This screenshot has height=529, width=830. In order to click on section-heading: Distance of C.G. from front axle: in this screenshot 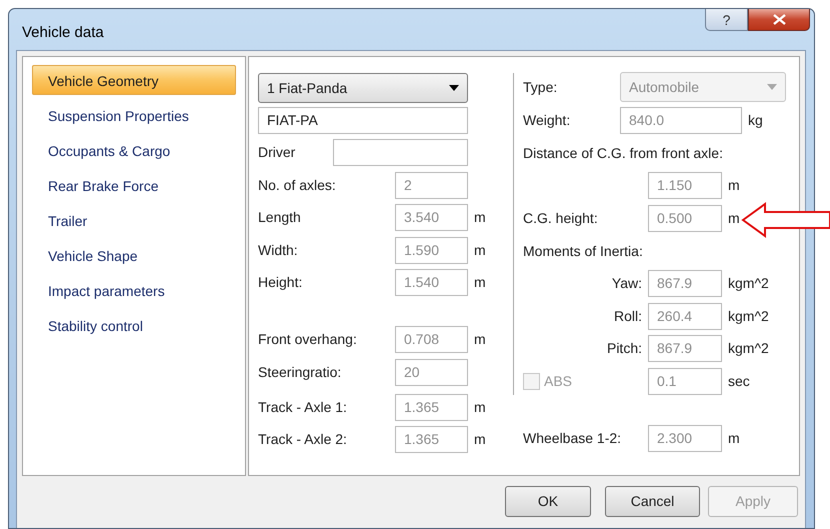, I will do `click(623, 153)`.